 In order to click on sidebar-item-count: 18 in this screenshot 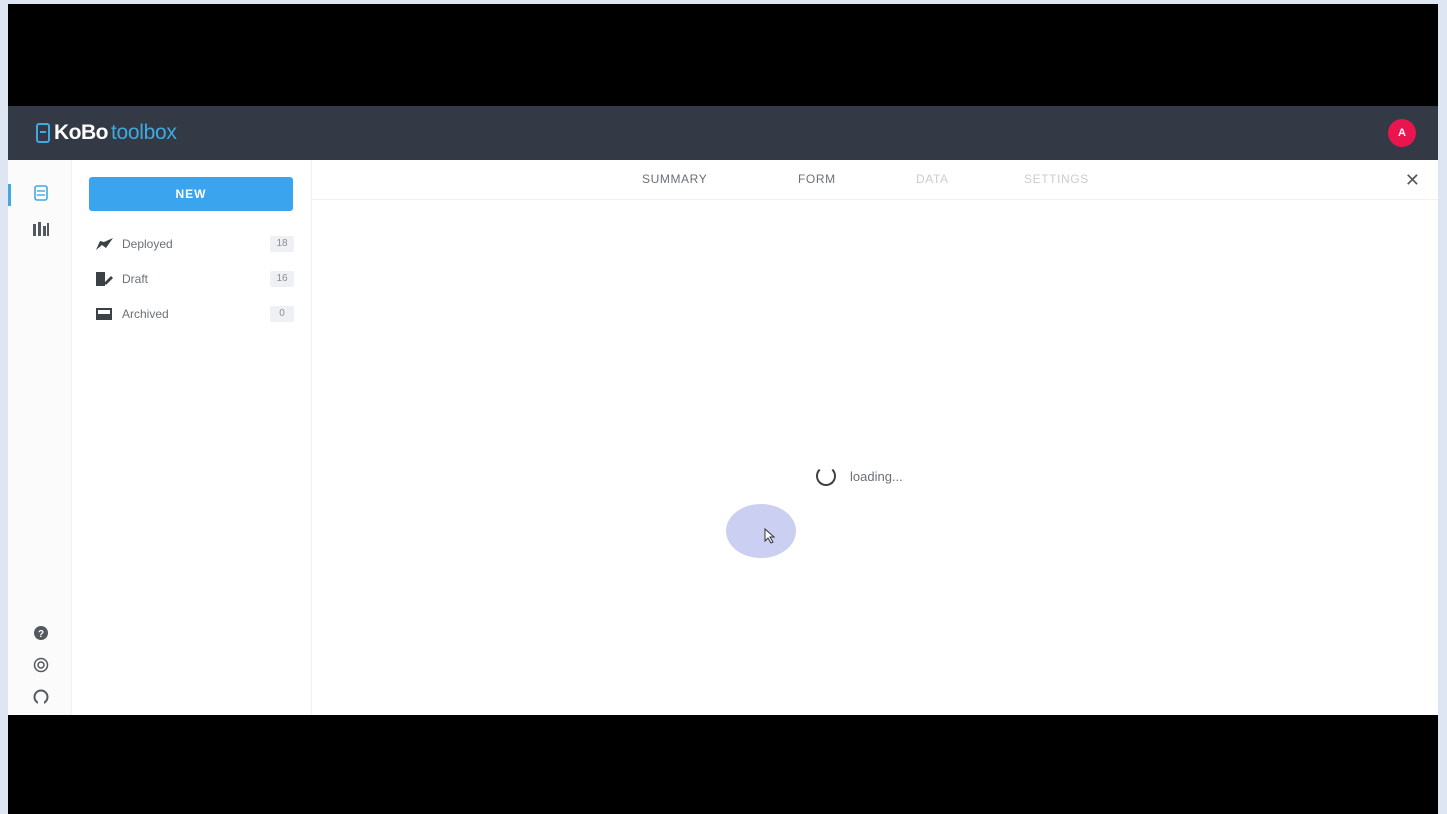, I will do `click(282, 244)`.